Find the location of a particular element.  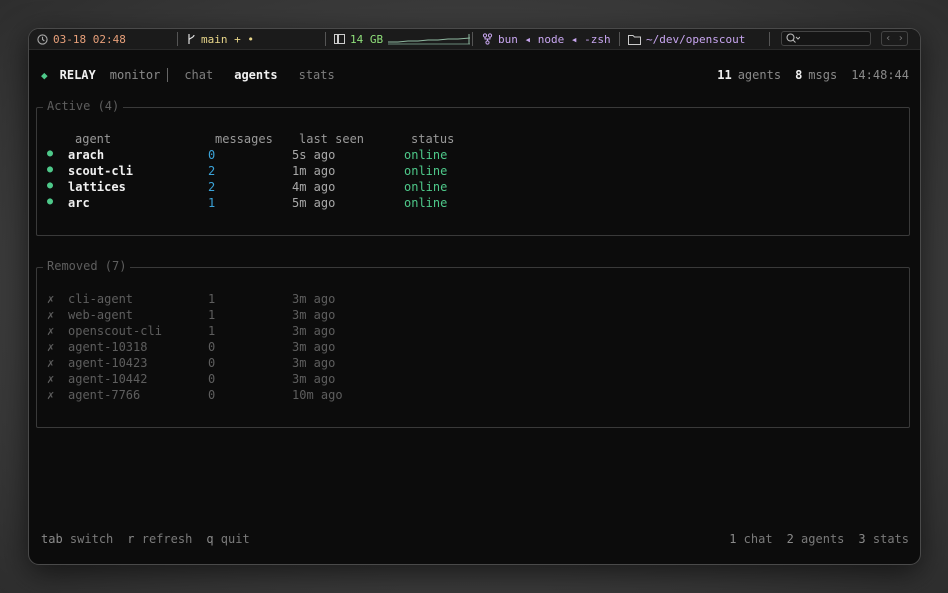

shortcut-chat: 1 chat is located at coordinates (750, 539).